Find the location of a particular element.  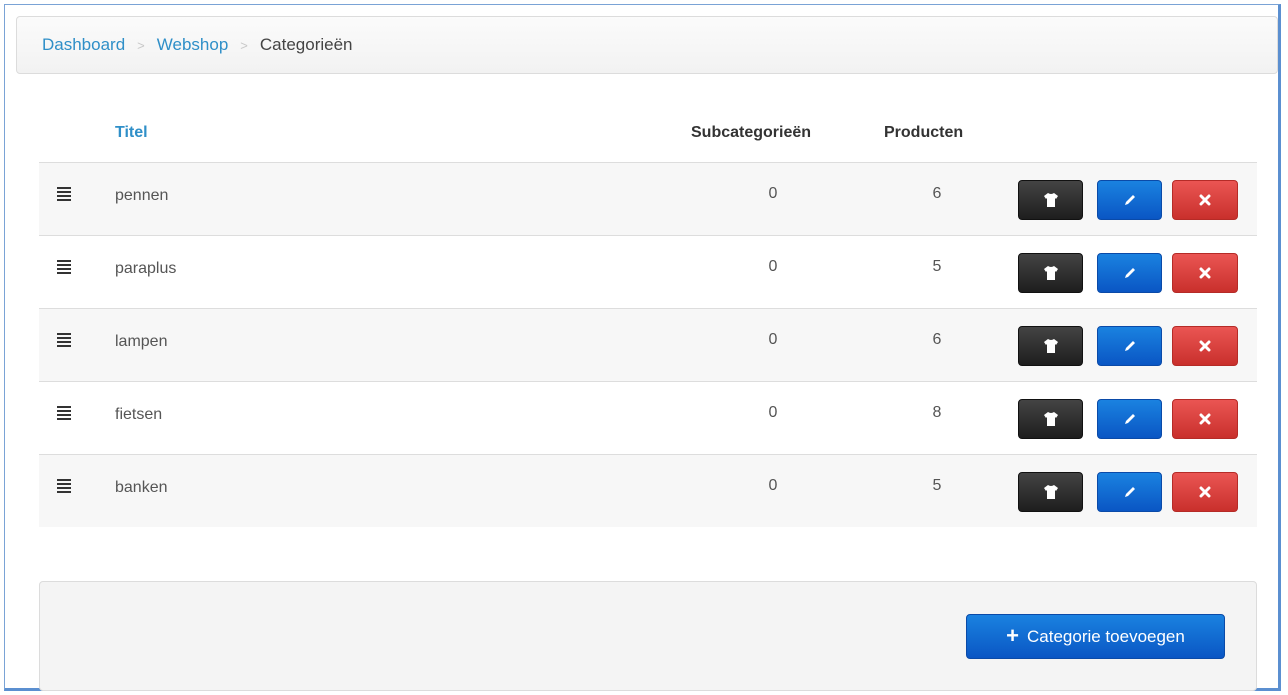

breadcrumb-dashboard: Dashboard is located at coordinates (83, 45).